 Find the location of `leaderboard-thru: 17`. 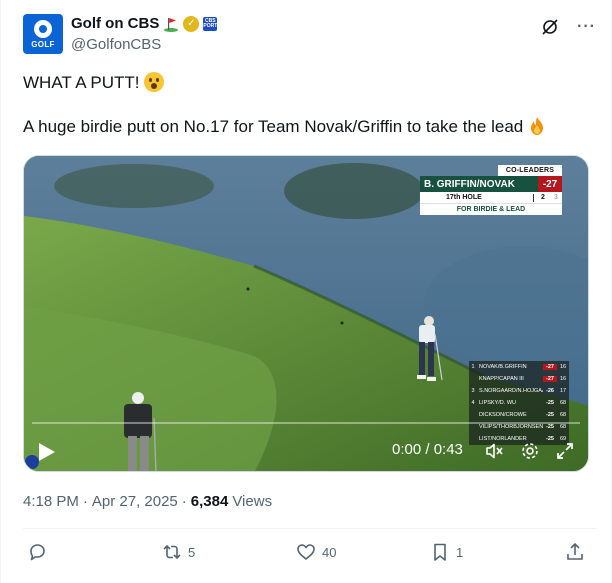

leaderboard-thru: 17 is located at coordinates (563, 390).